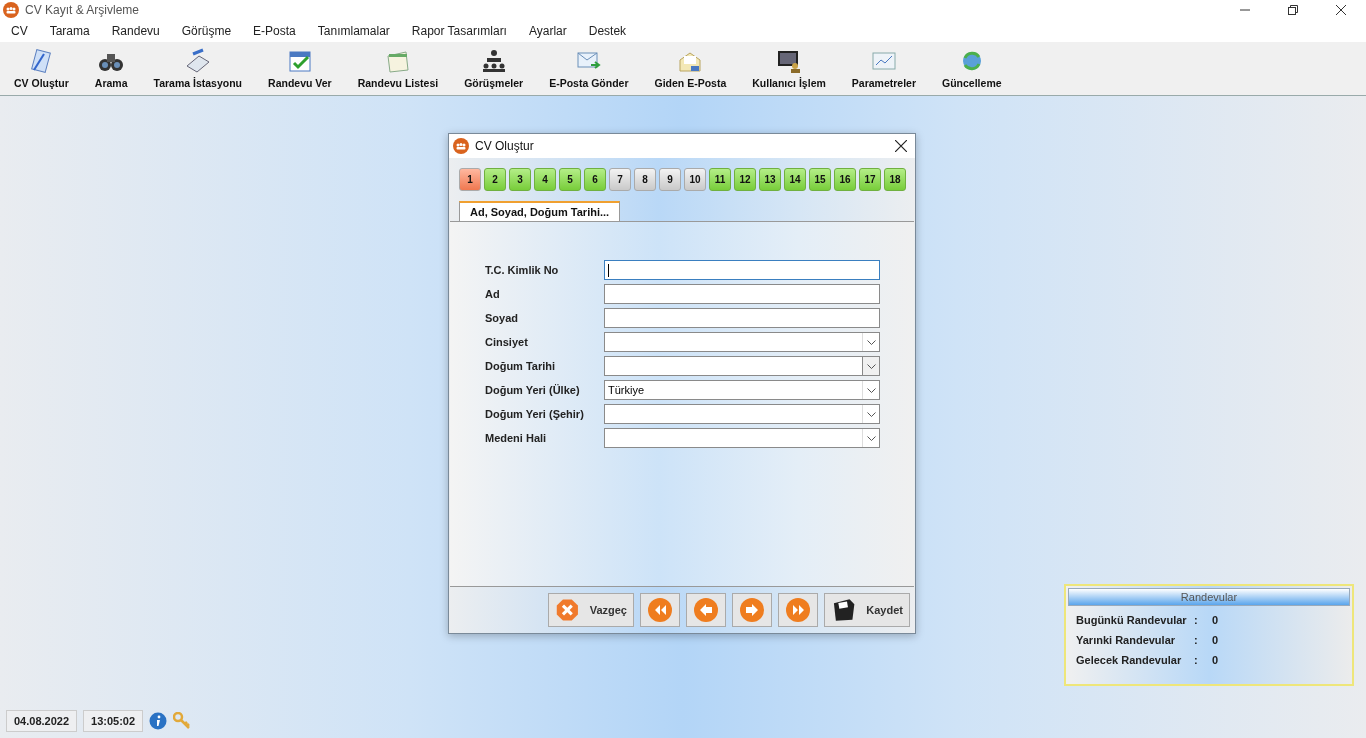 Image resolution: width=1366 pixels, height=738 pixels. I want to click on field-label: Ad, so click(493, 294).